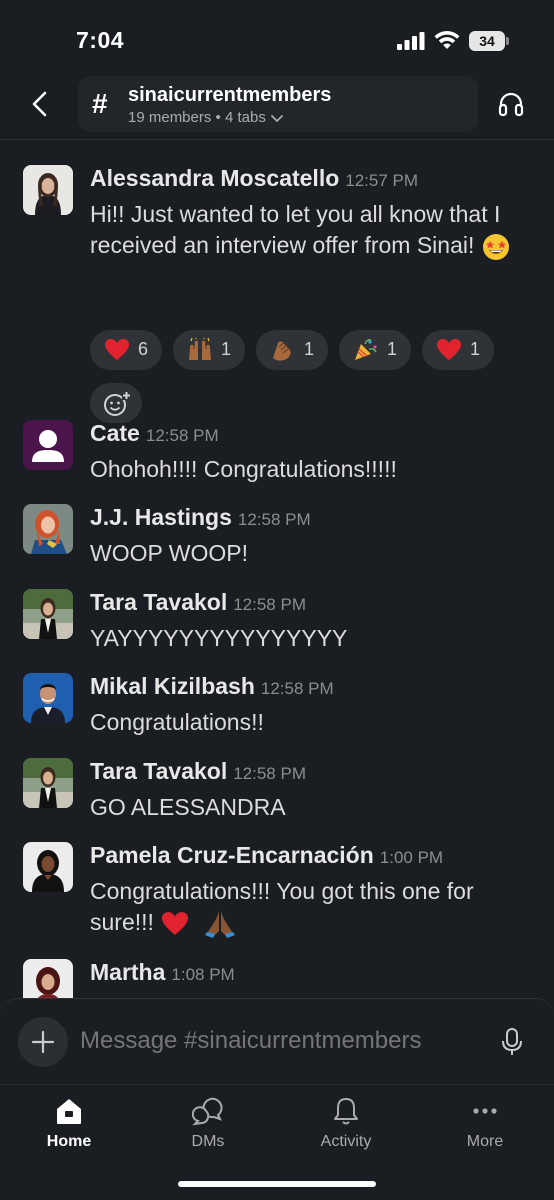  What do you see at coordinates (447, 39) in the screenshot?
I see `wifi-icon` at bounding box center [447, 39].